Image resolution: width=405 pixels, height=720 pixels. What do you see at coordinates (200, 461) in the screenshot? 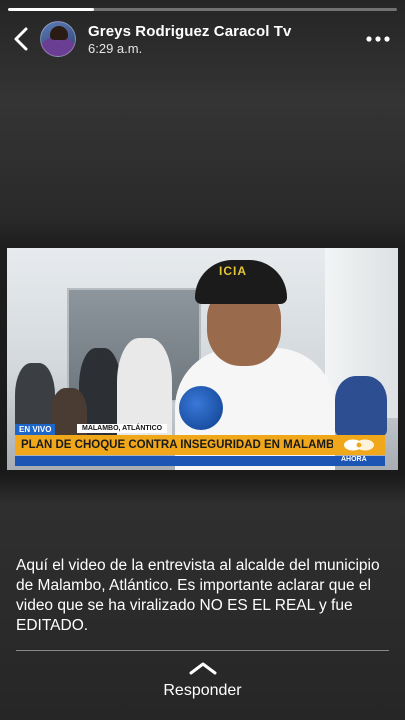
I see `news-ticker` at bounding box center [200, 461].